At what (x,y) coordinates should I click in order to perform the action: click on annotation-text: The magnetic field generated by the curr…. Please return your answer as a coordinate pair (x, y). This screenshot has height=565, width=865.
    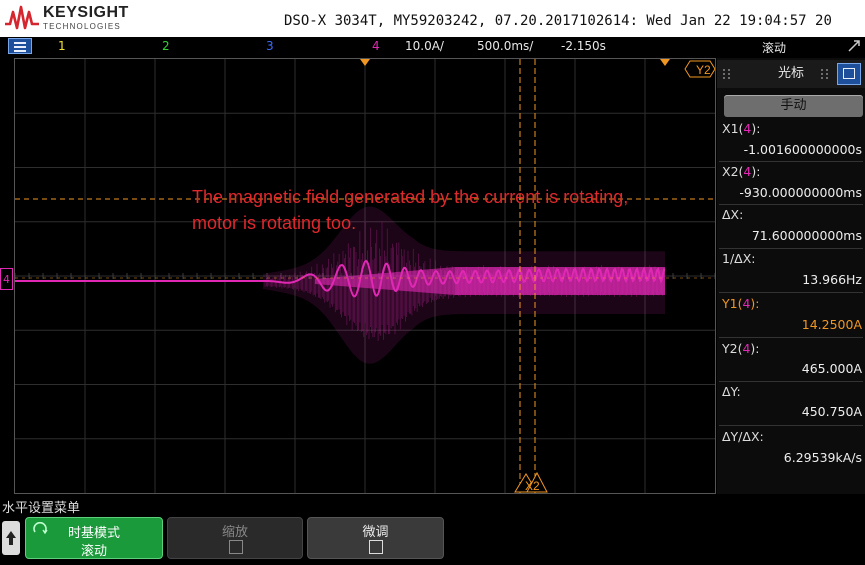
    Looking at the image, I should click on (410, 210).